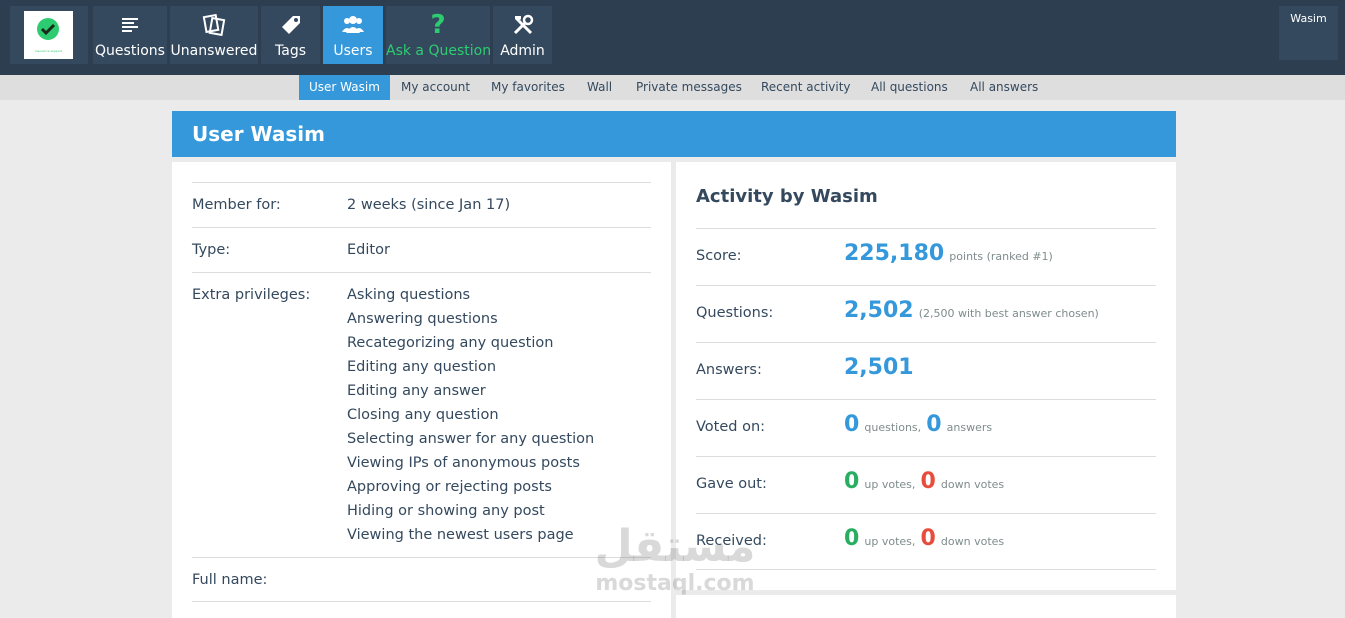 The image size is (1345, 618). I want to click on privilege-item: Hiding or showing any post, so click(446, 511).